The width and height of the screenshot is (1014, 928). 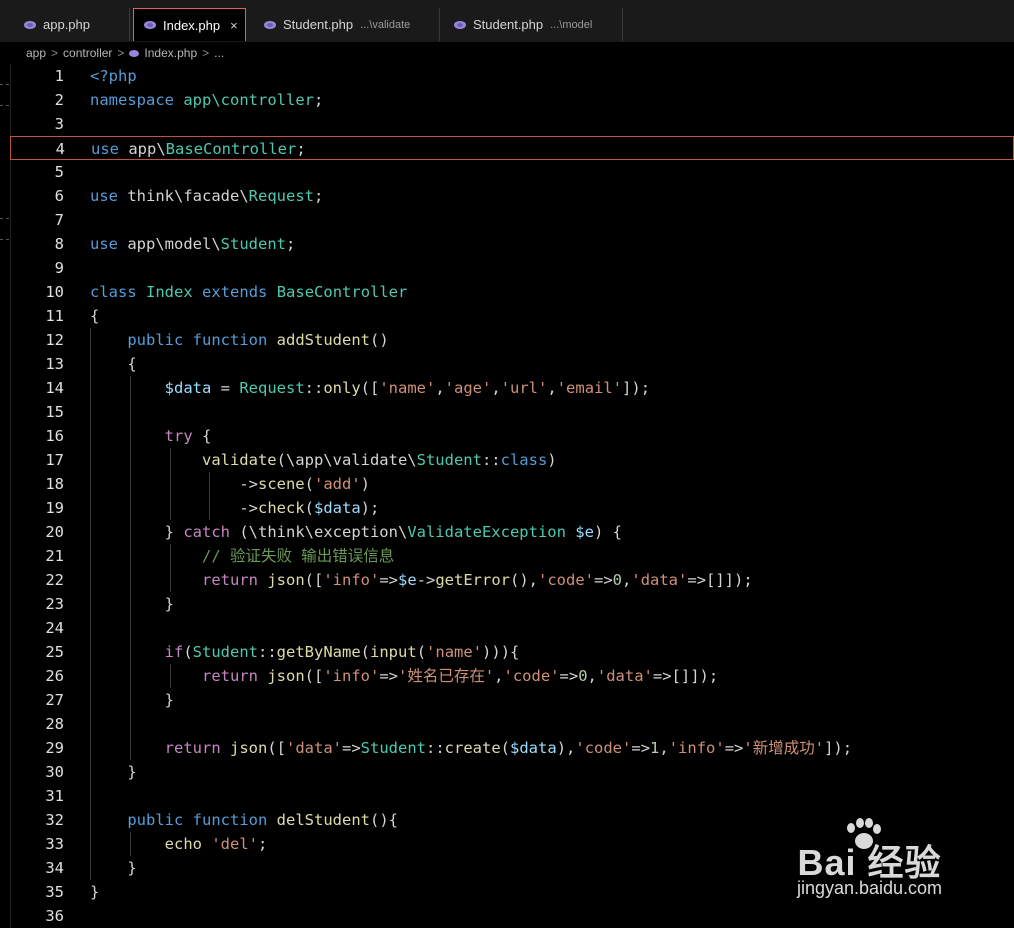 What do you see at coordinates (566, 748) in the screenshot?
I see `code-token: ),` at bounding box center [566, 748].